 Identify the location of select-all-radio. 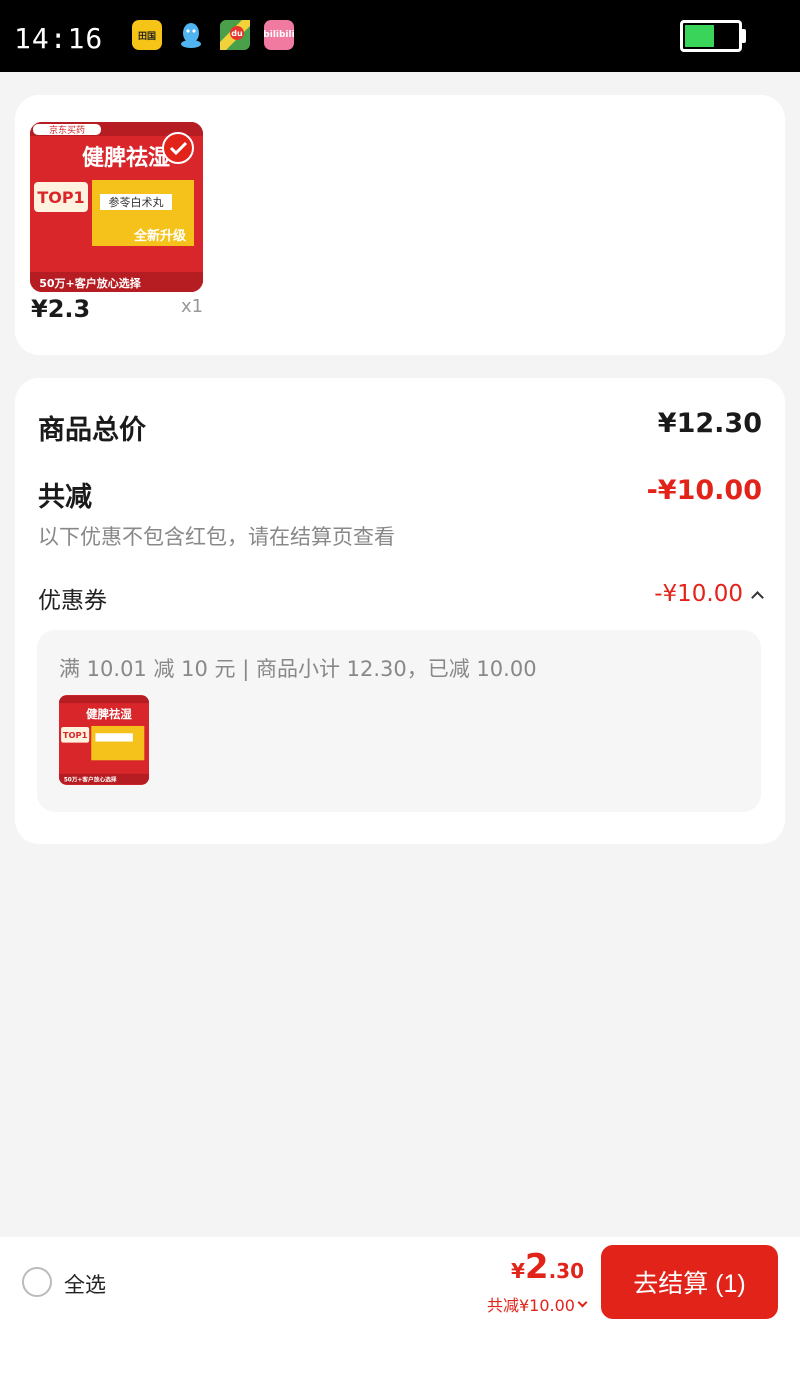
(37, 1282).